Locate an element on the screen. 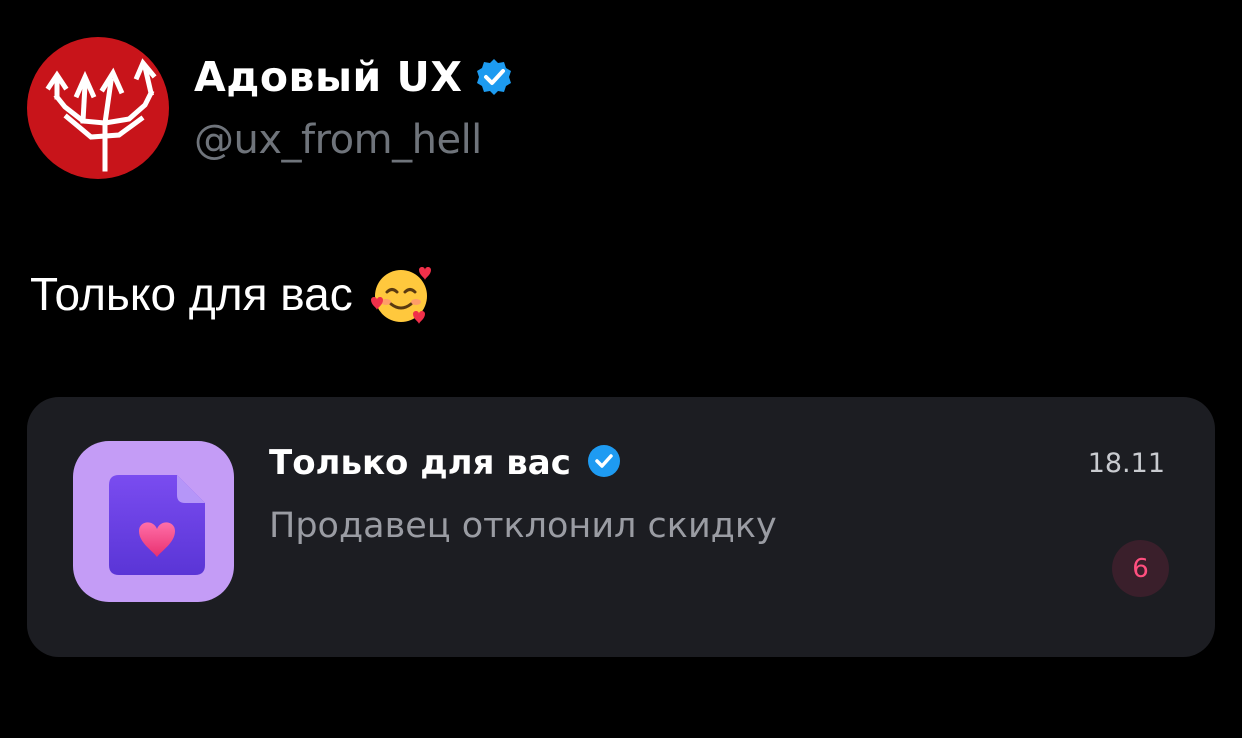  avatar is located at coordinates (98, 108).